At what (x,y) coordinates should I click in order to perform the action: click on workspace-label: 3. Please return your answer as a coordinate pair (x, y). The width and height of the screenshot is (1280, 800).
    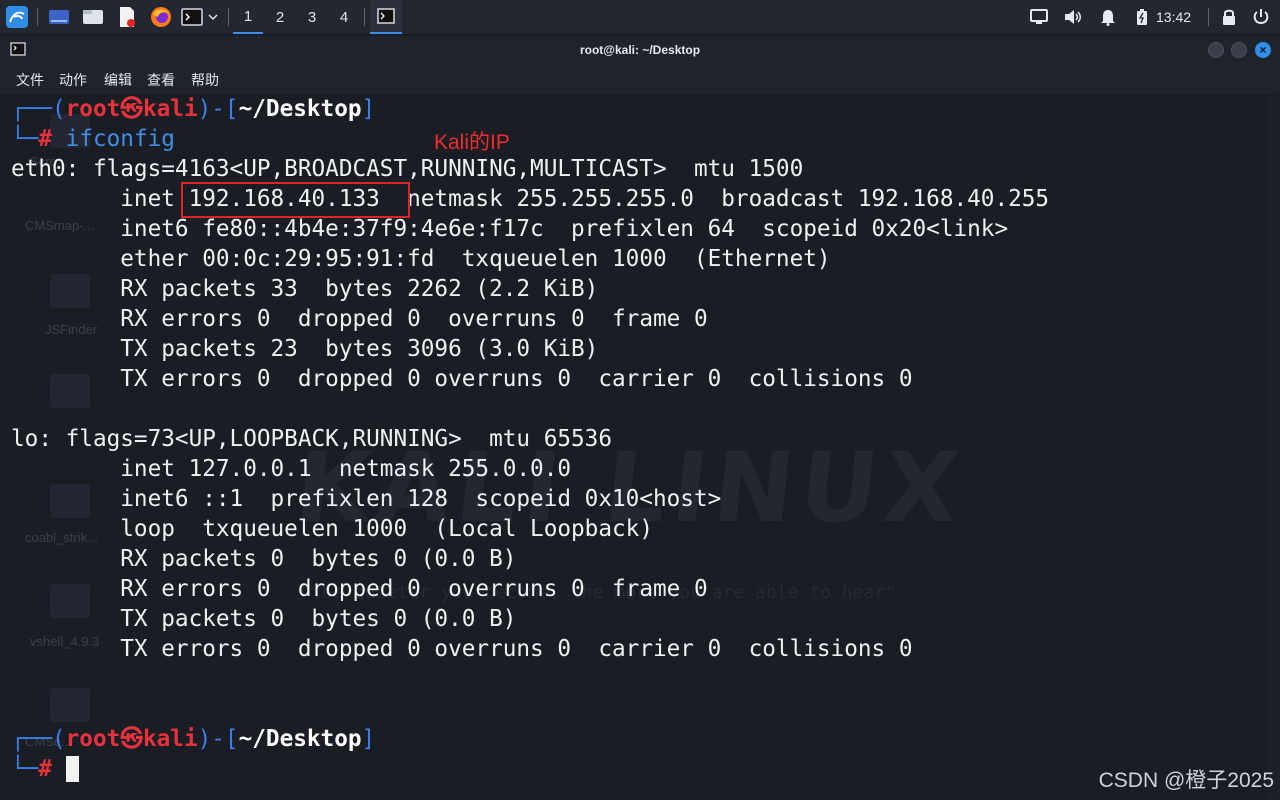
    Looking at the image, I should click on (312, 17).